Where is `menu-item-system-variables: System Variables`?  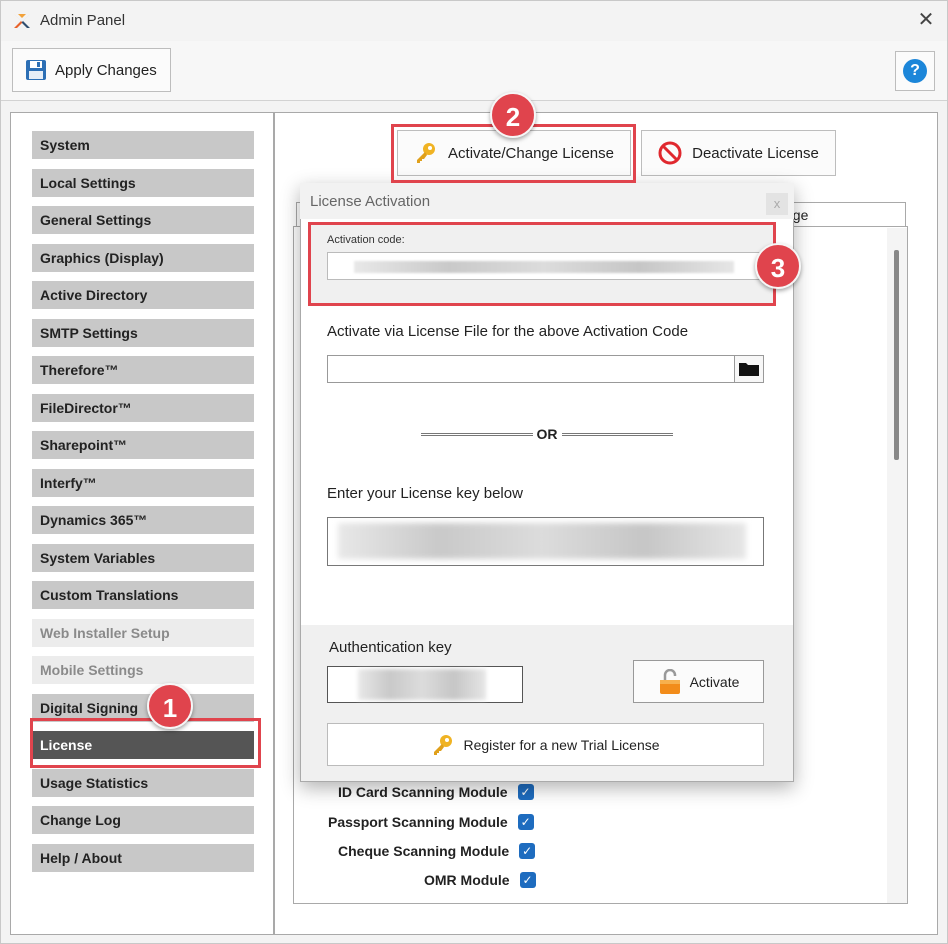
menu-item-system-variables: System Variables is located at coordinates (143, 557).